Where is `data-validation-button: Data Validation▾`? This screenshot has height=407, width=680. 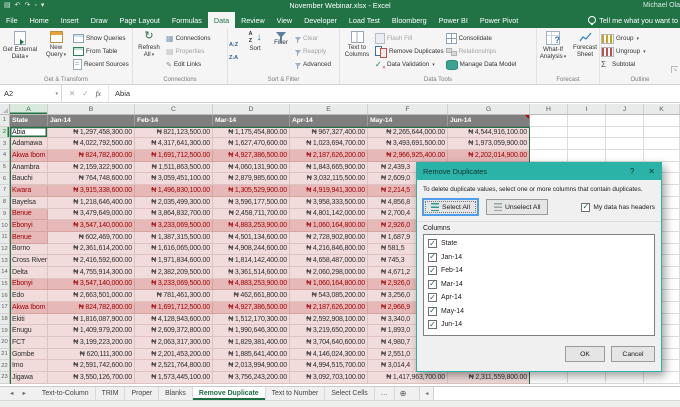 data-validation-button: Data Validation▾ is located at coordinates (409, 65).